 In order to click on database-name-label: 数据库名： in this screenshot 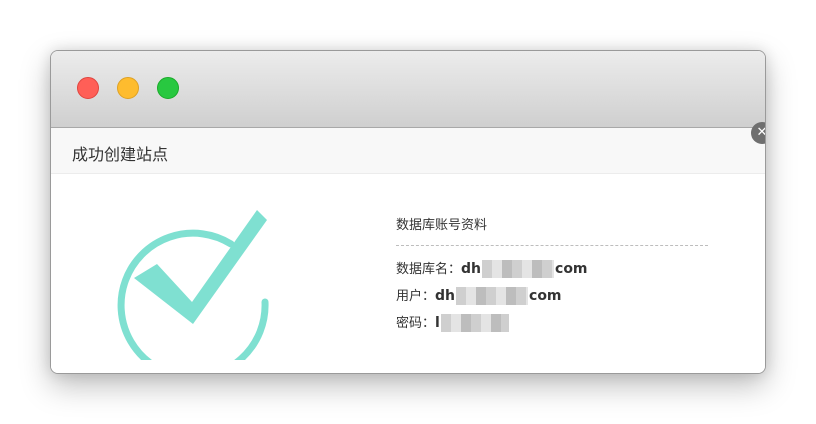, I will do `click(429, 269)`.